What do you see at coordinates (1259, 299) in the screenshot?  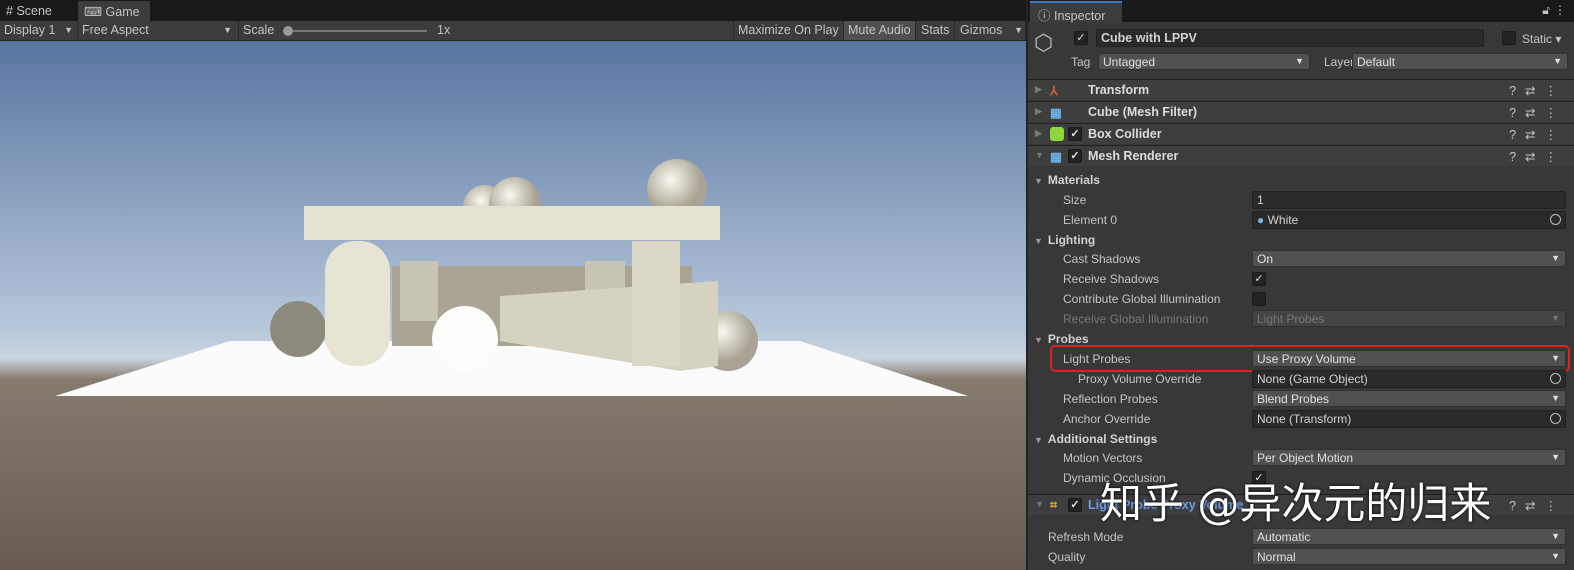 I see `contribute-gi-checkbox` at bounding box center [1259, 299].